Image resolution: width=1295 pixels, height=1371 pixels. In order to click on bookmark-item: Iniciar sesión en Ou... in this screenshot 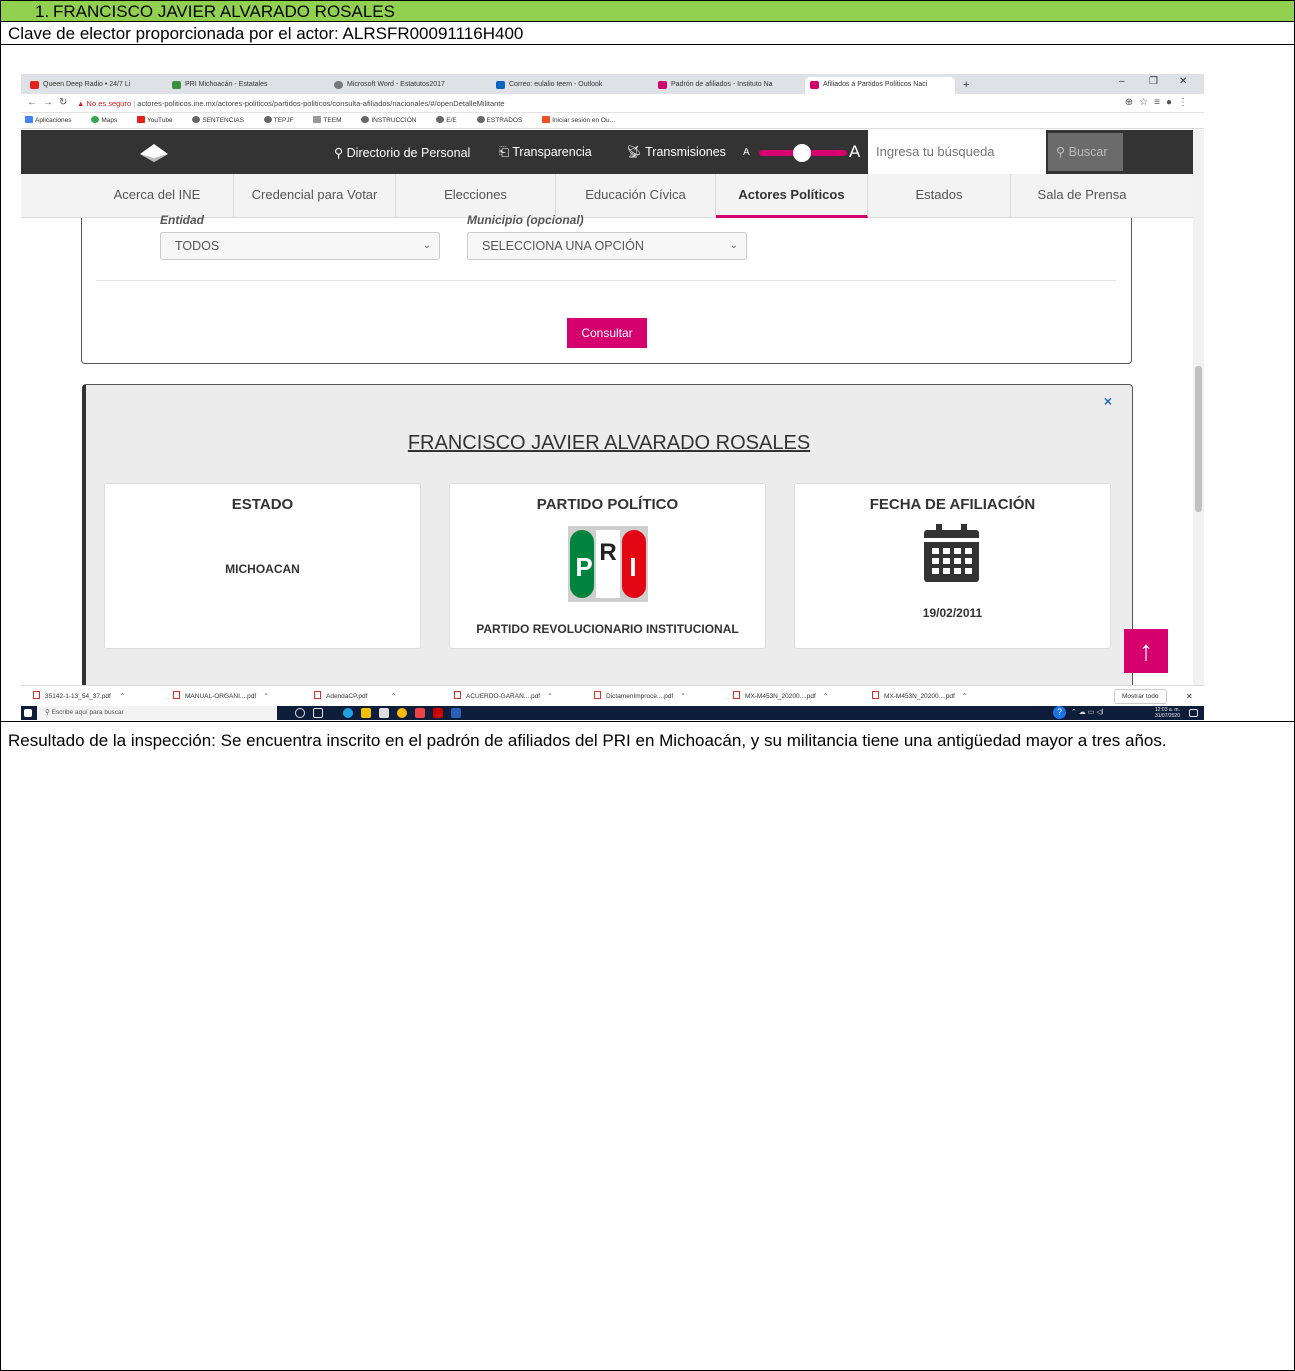, I will do `click(583, 120)`.